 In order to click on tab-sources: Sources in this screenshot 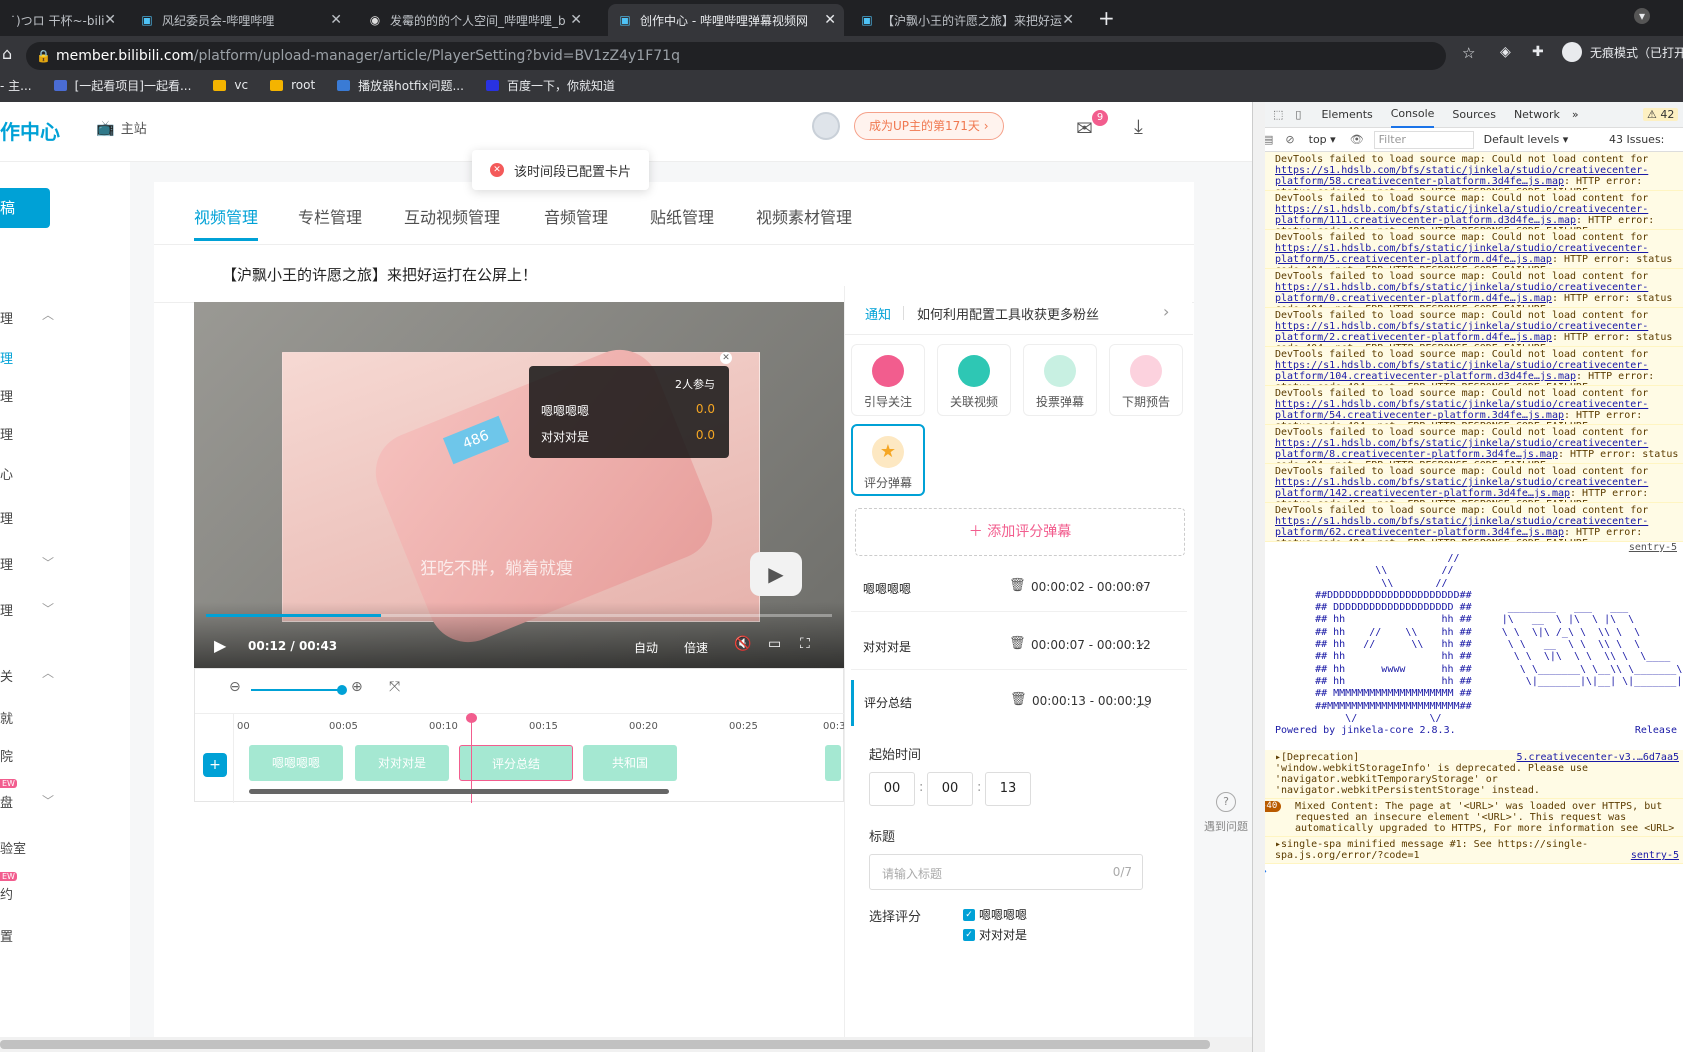, I will do `click(1474, 114)`.